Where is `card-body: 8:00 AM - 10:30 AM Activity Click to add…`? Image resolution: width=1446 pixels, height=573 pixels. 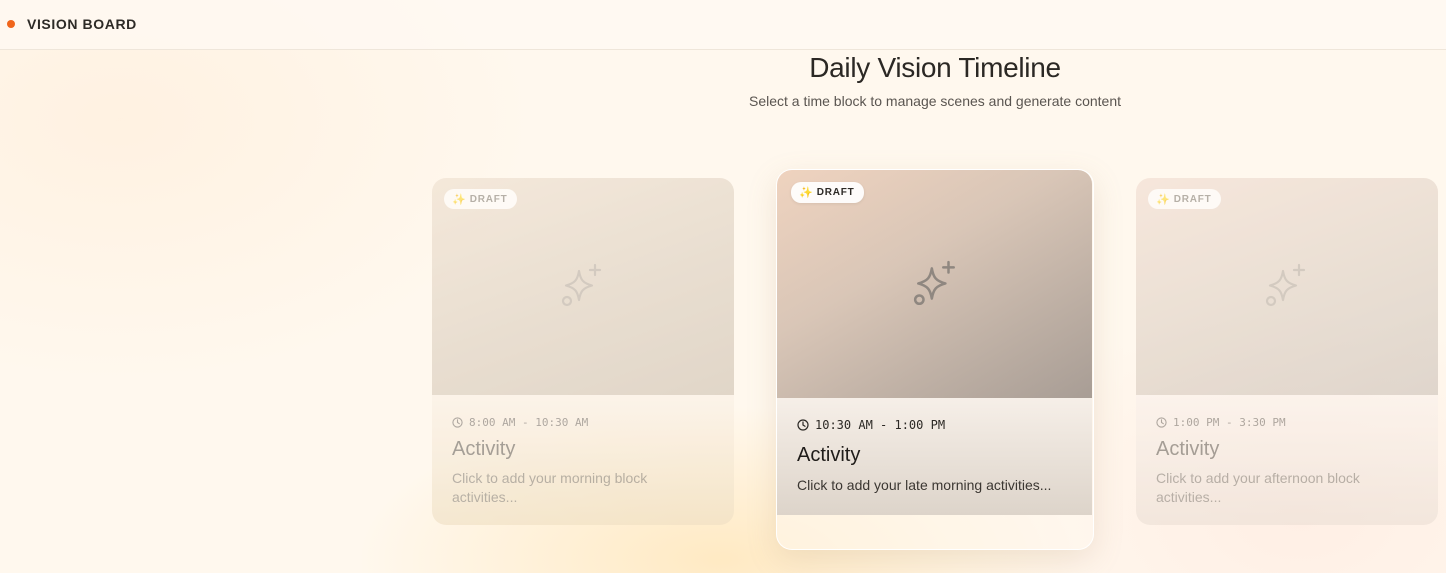
card-body: 8:00 AM - 10:30 AM Activity Click to add… is located at coordinates (583, 460).